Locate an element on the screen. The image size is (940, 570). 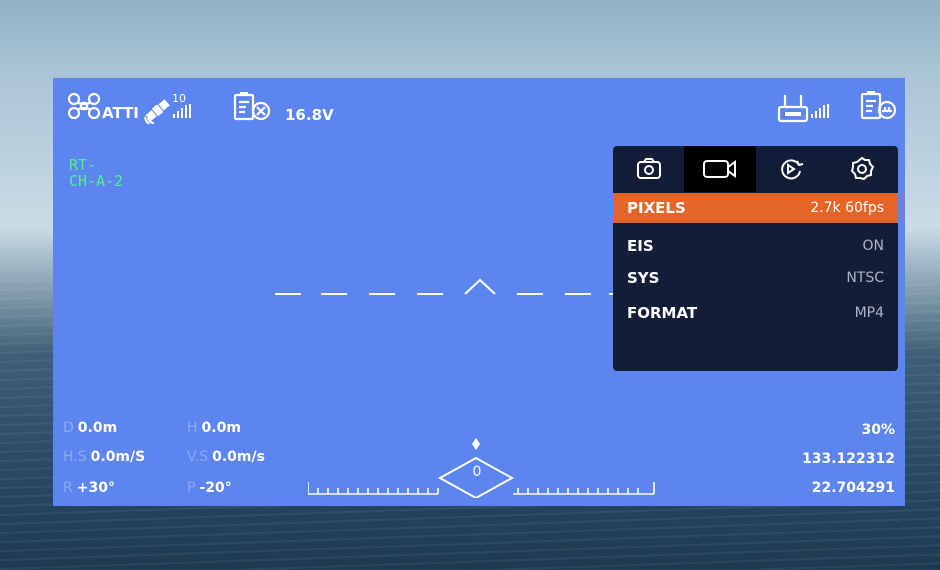
drone-icon is located at coordinates (84, 108).